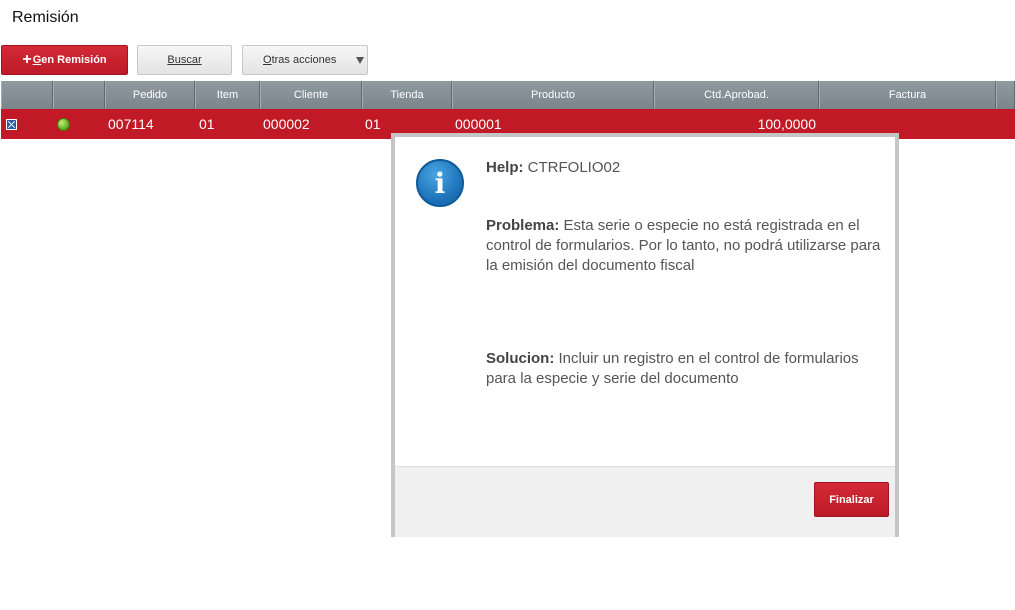  Describe the element at coordinates (27, 59) in the screenshot. I see `plus-icon: +` at that location.